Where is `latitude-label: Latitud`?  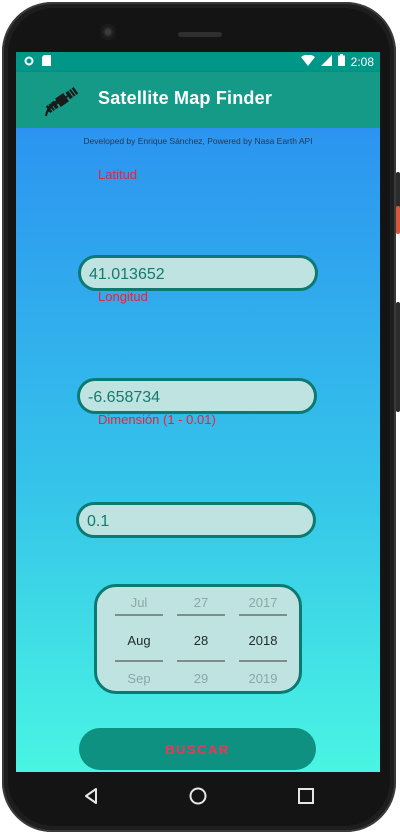 latitude-label: Latitud is located at coordinates (118, 174).